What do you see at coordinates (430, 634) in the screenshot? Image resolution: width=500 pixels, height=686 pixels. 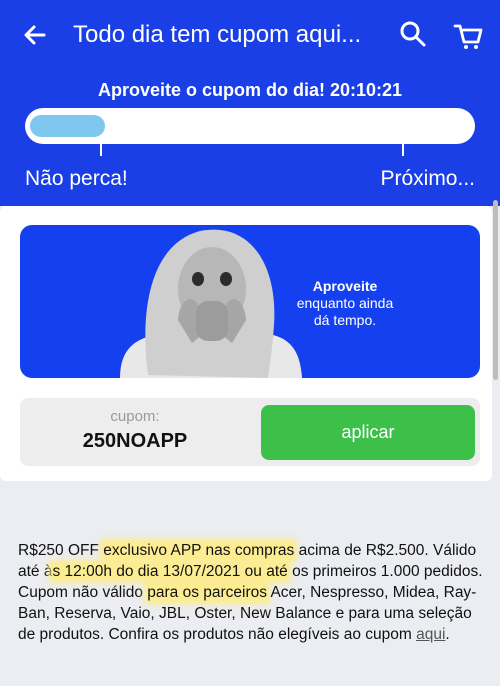 I see `ineligible-products-link: aqui` at bounding box center [430, 634].